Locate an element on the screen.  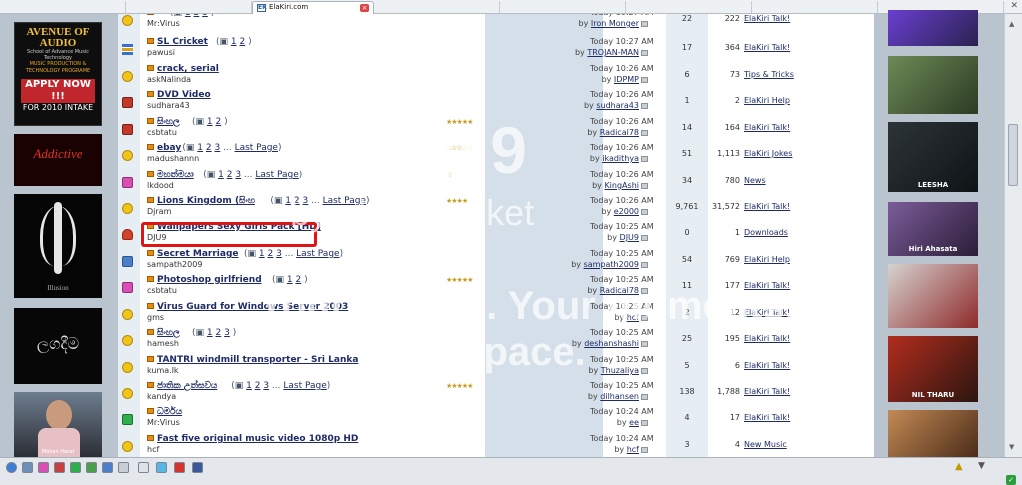
last-post-user: Radical78 is located at coordinates (619, 132).